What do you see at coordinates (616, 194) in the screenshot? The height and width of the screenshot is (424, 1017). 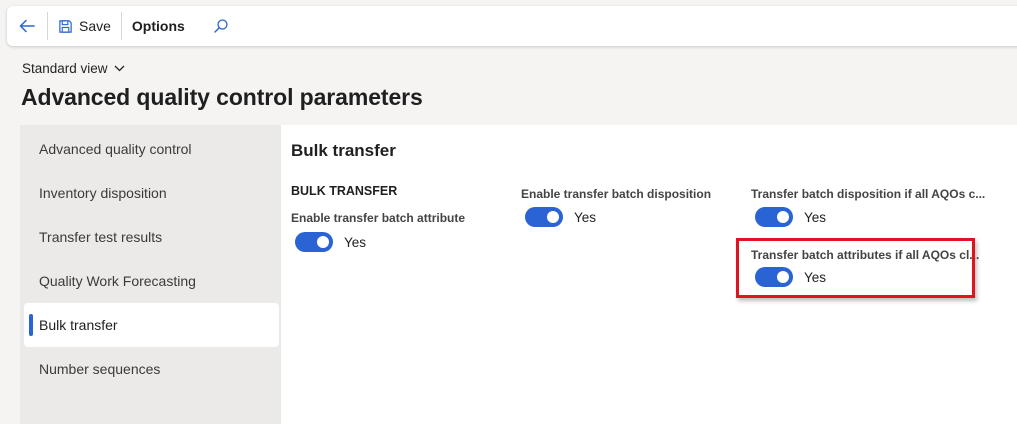 I see `field-label-enable-transfer-batch-disposition: Enable transfer batch disposition` at bounding box center [616, 194].